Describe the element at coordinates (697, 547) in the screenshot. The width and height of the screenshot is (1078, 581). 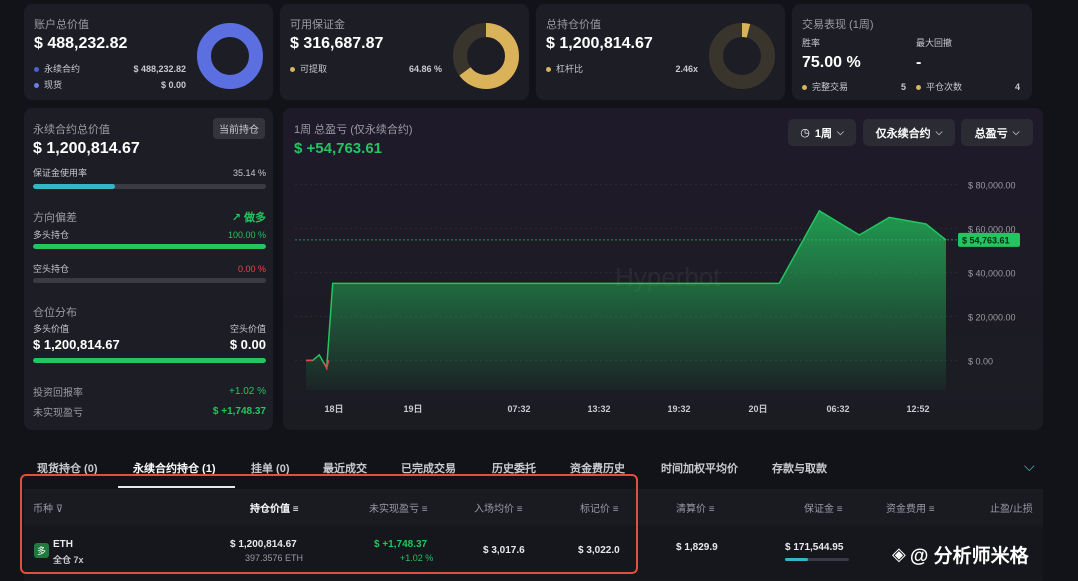
I see `liq-price: $ 1,829.9` at that location.